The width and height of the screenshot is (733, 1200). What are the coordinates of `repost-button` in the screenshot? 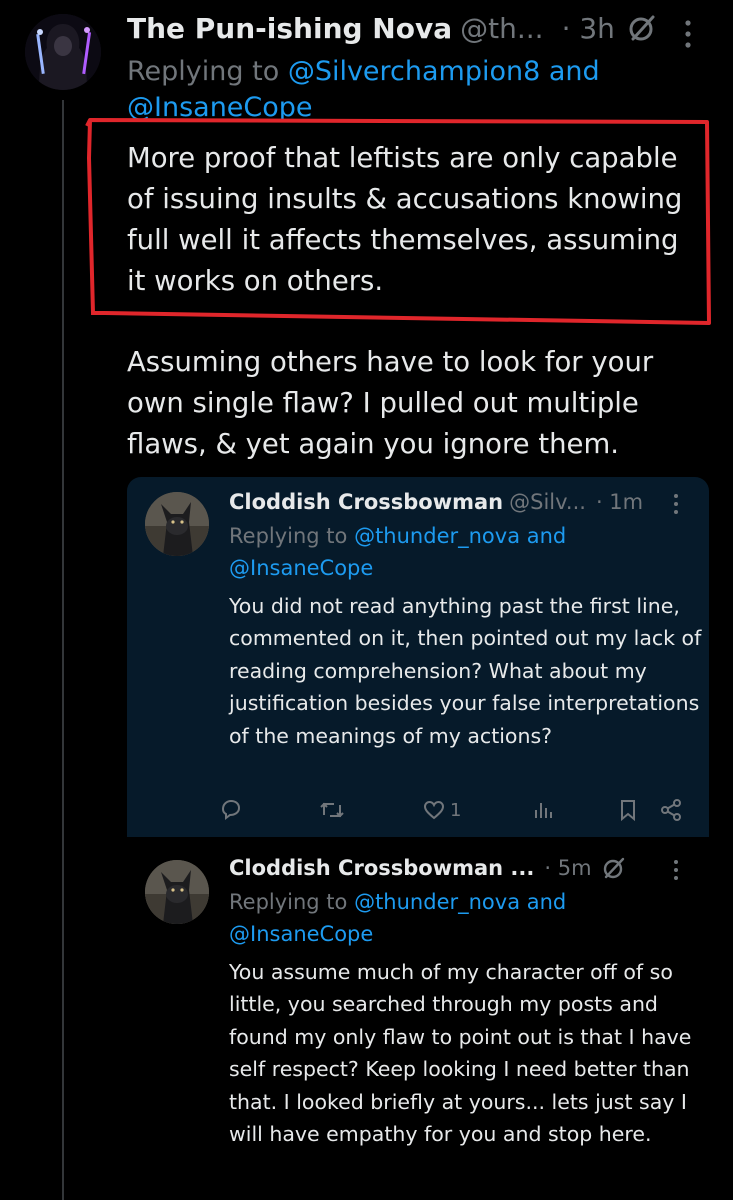 It's located at (332, 810).